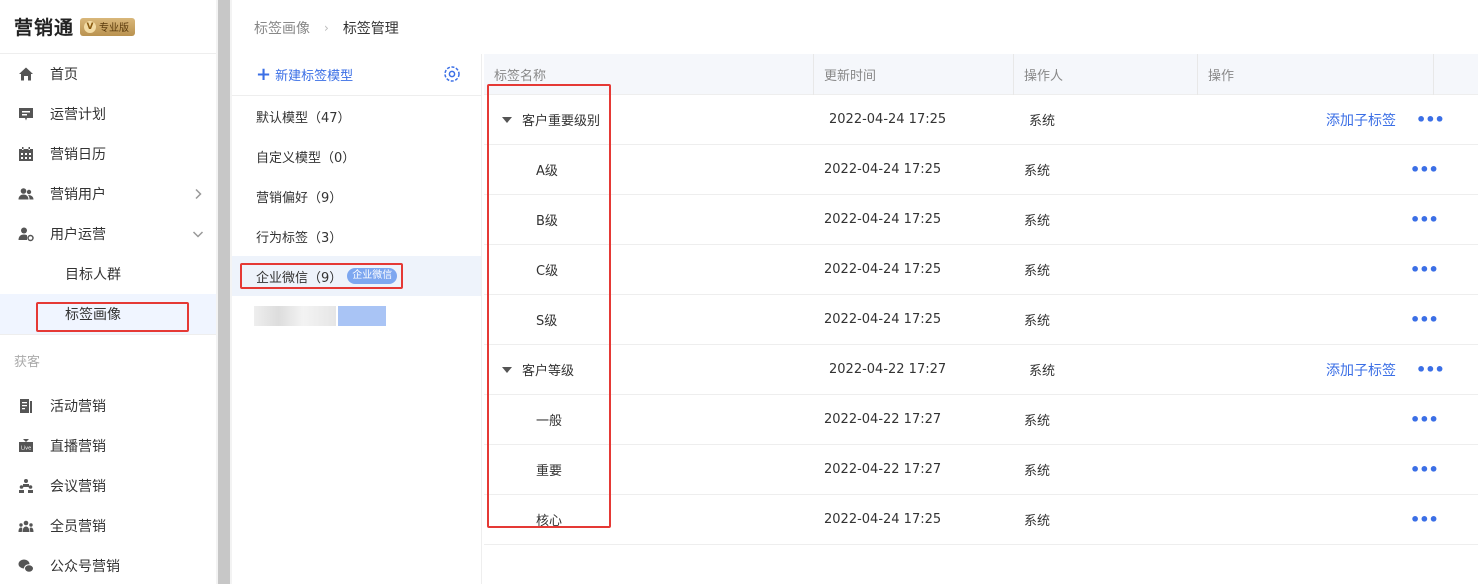 The image size is (1478, 584). I want to click on svg-text: Live, so click(26, 449).